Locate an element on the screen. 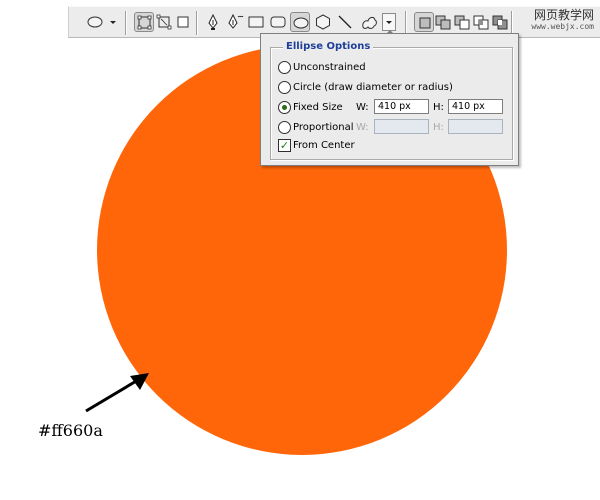 The image size is (600, 500). exclude-overlapping-shape-areas is located at coordinates (500, 22).